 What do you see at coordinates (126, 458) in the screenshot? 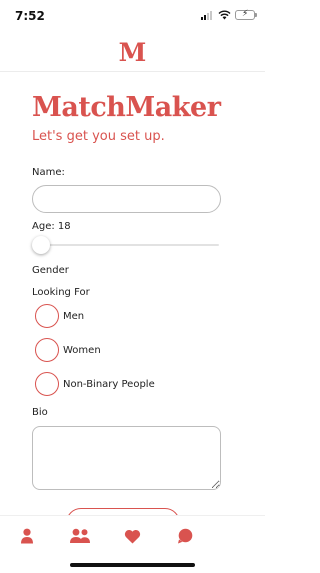
I see `bio-textarea` at bounding box center [126, 458].